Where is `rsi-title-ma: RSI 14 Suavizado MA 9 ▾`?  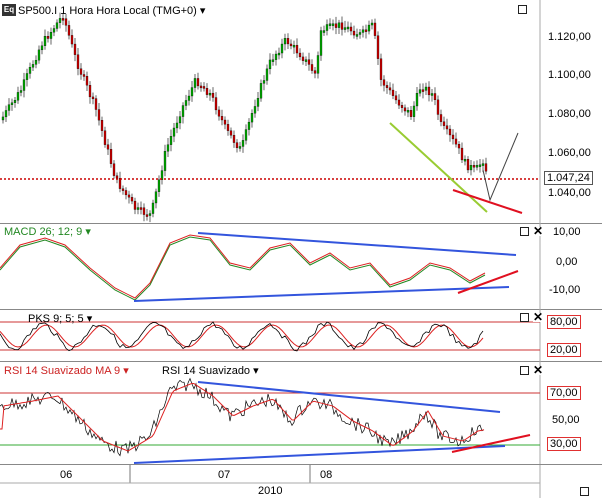 rsi-title-ma: RSI 14 Suavizado MA 9 ▾ is located at coordinates (66, 370).